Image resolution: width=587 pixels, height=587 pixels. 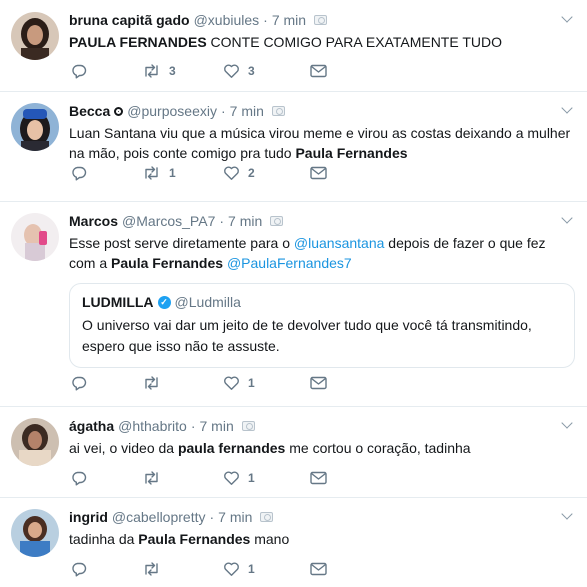 I want to click on author-handle: @cabellopretty, so click(x=159, y=517).